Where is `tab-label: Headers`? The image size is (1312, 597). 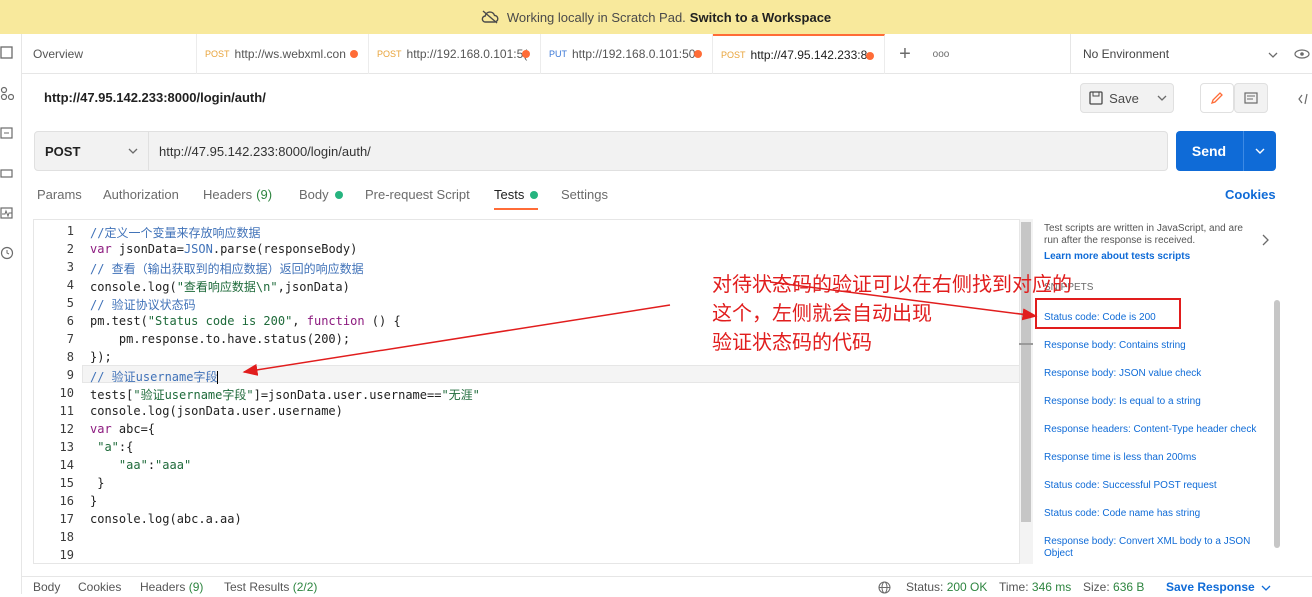
tab-label: Headers is located at coordinates (163, 587).